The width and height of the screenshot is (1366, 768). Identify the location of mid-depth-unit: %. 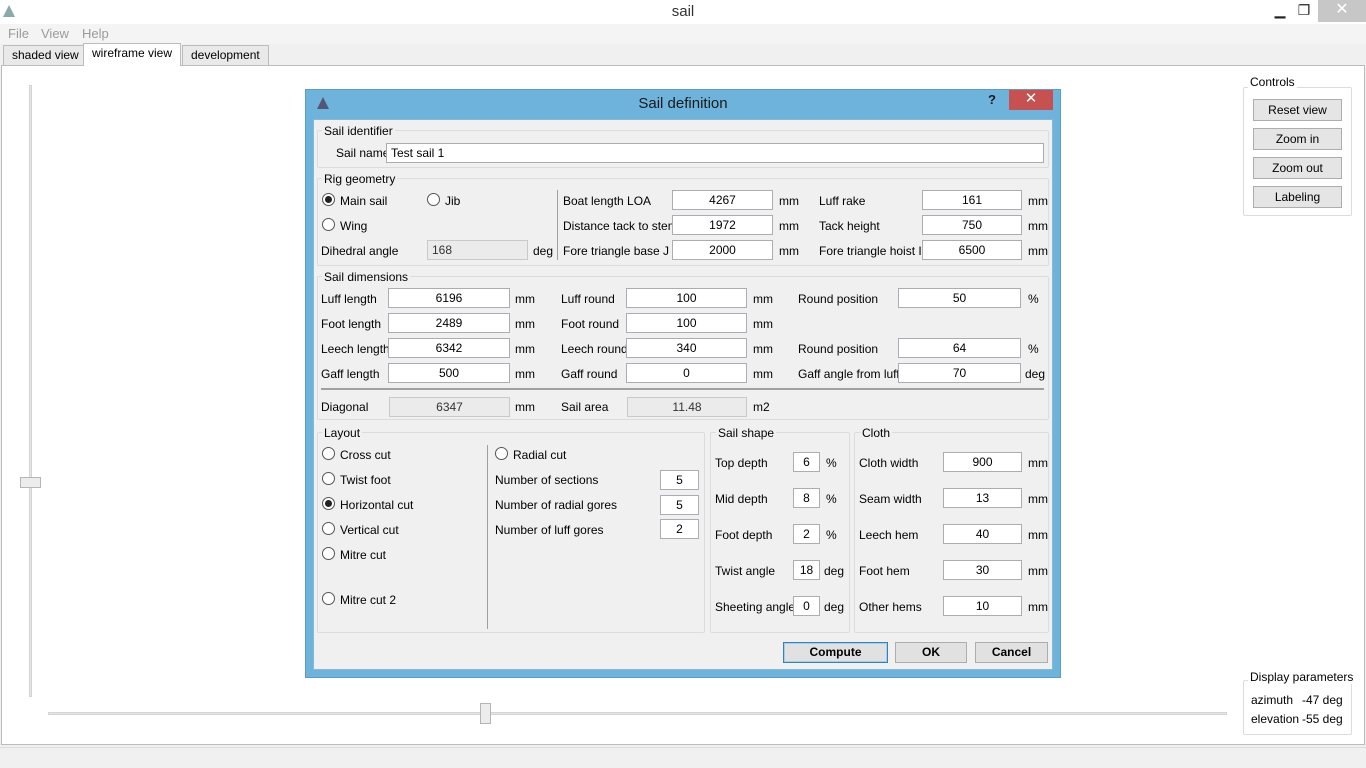
(831, 499).